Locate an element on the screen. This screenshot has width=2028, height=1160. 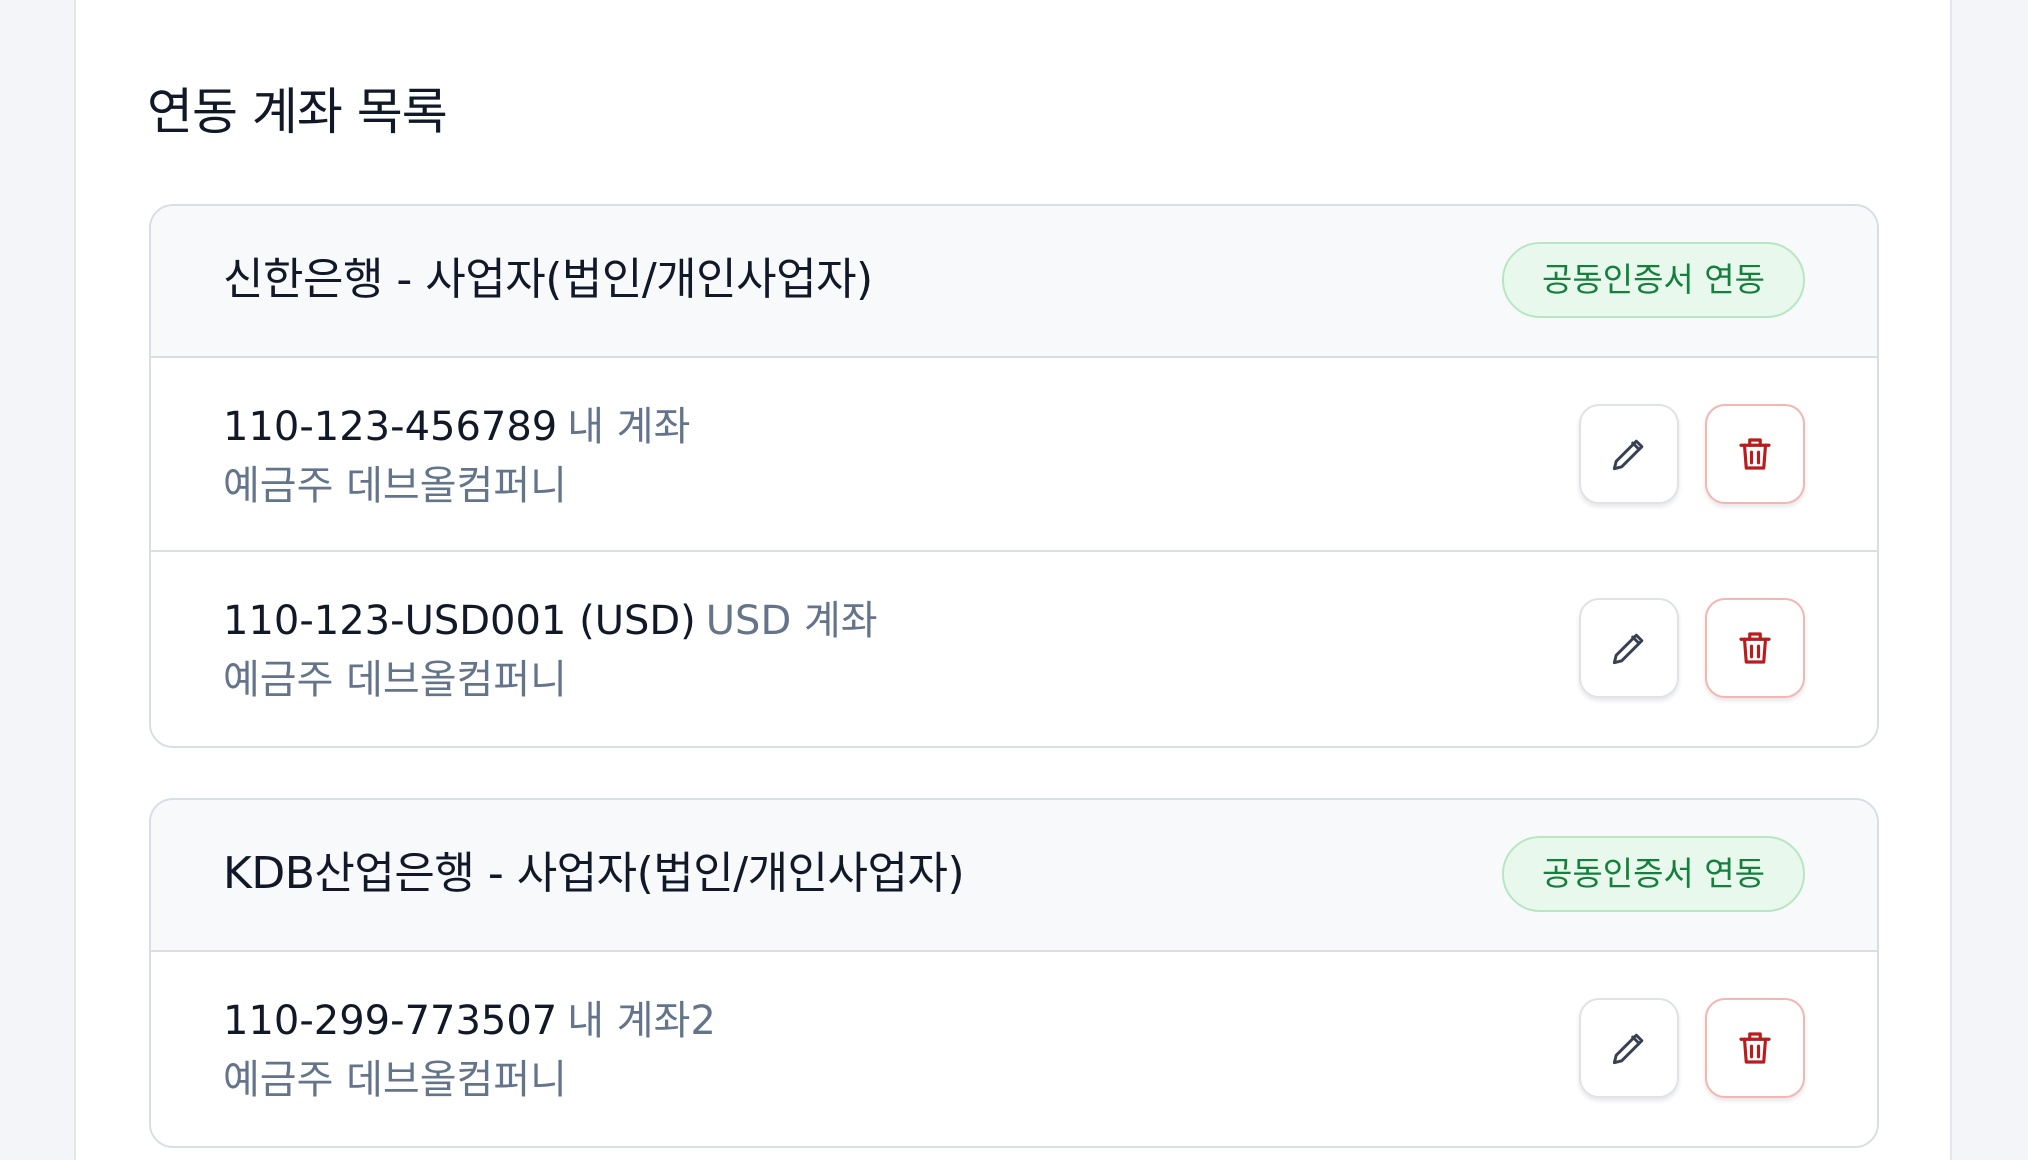
bank-name: KDB산업은행 - 사업자(법인/개인사업자) is located at coordinates (594, 873).